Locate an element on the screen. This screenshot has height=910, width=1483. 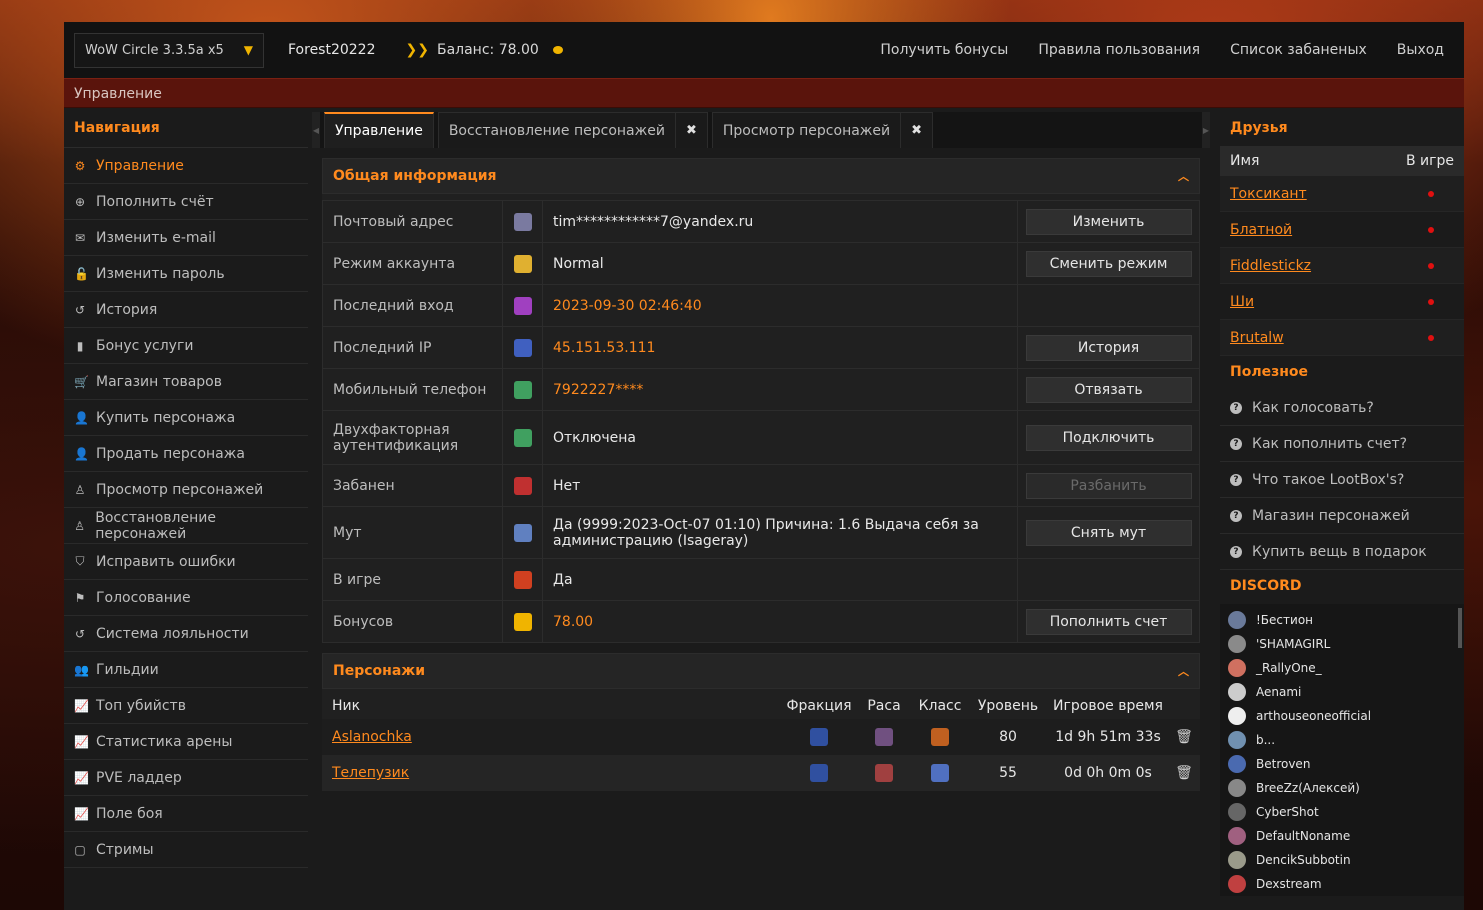
flag-icon: ⚑ is located at coordinates (80, 597).